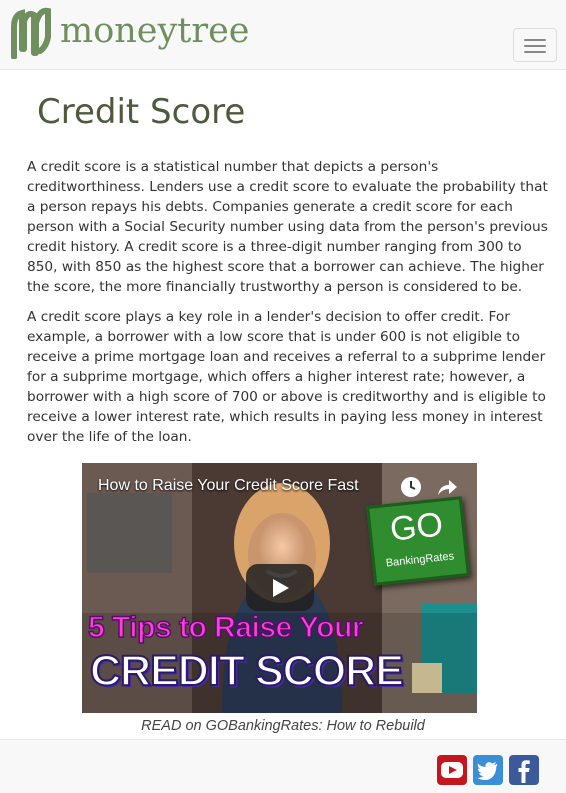  What do you see at coordinates (31, 33) in the screenshot?
I see `moneytree-logo-icon` at bounding box center [31, 33].